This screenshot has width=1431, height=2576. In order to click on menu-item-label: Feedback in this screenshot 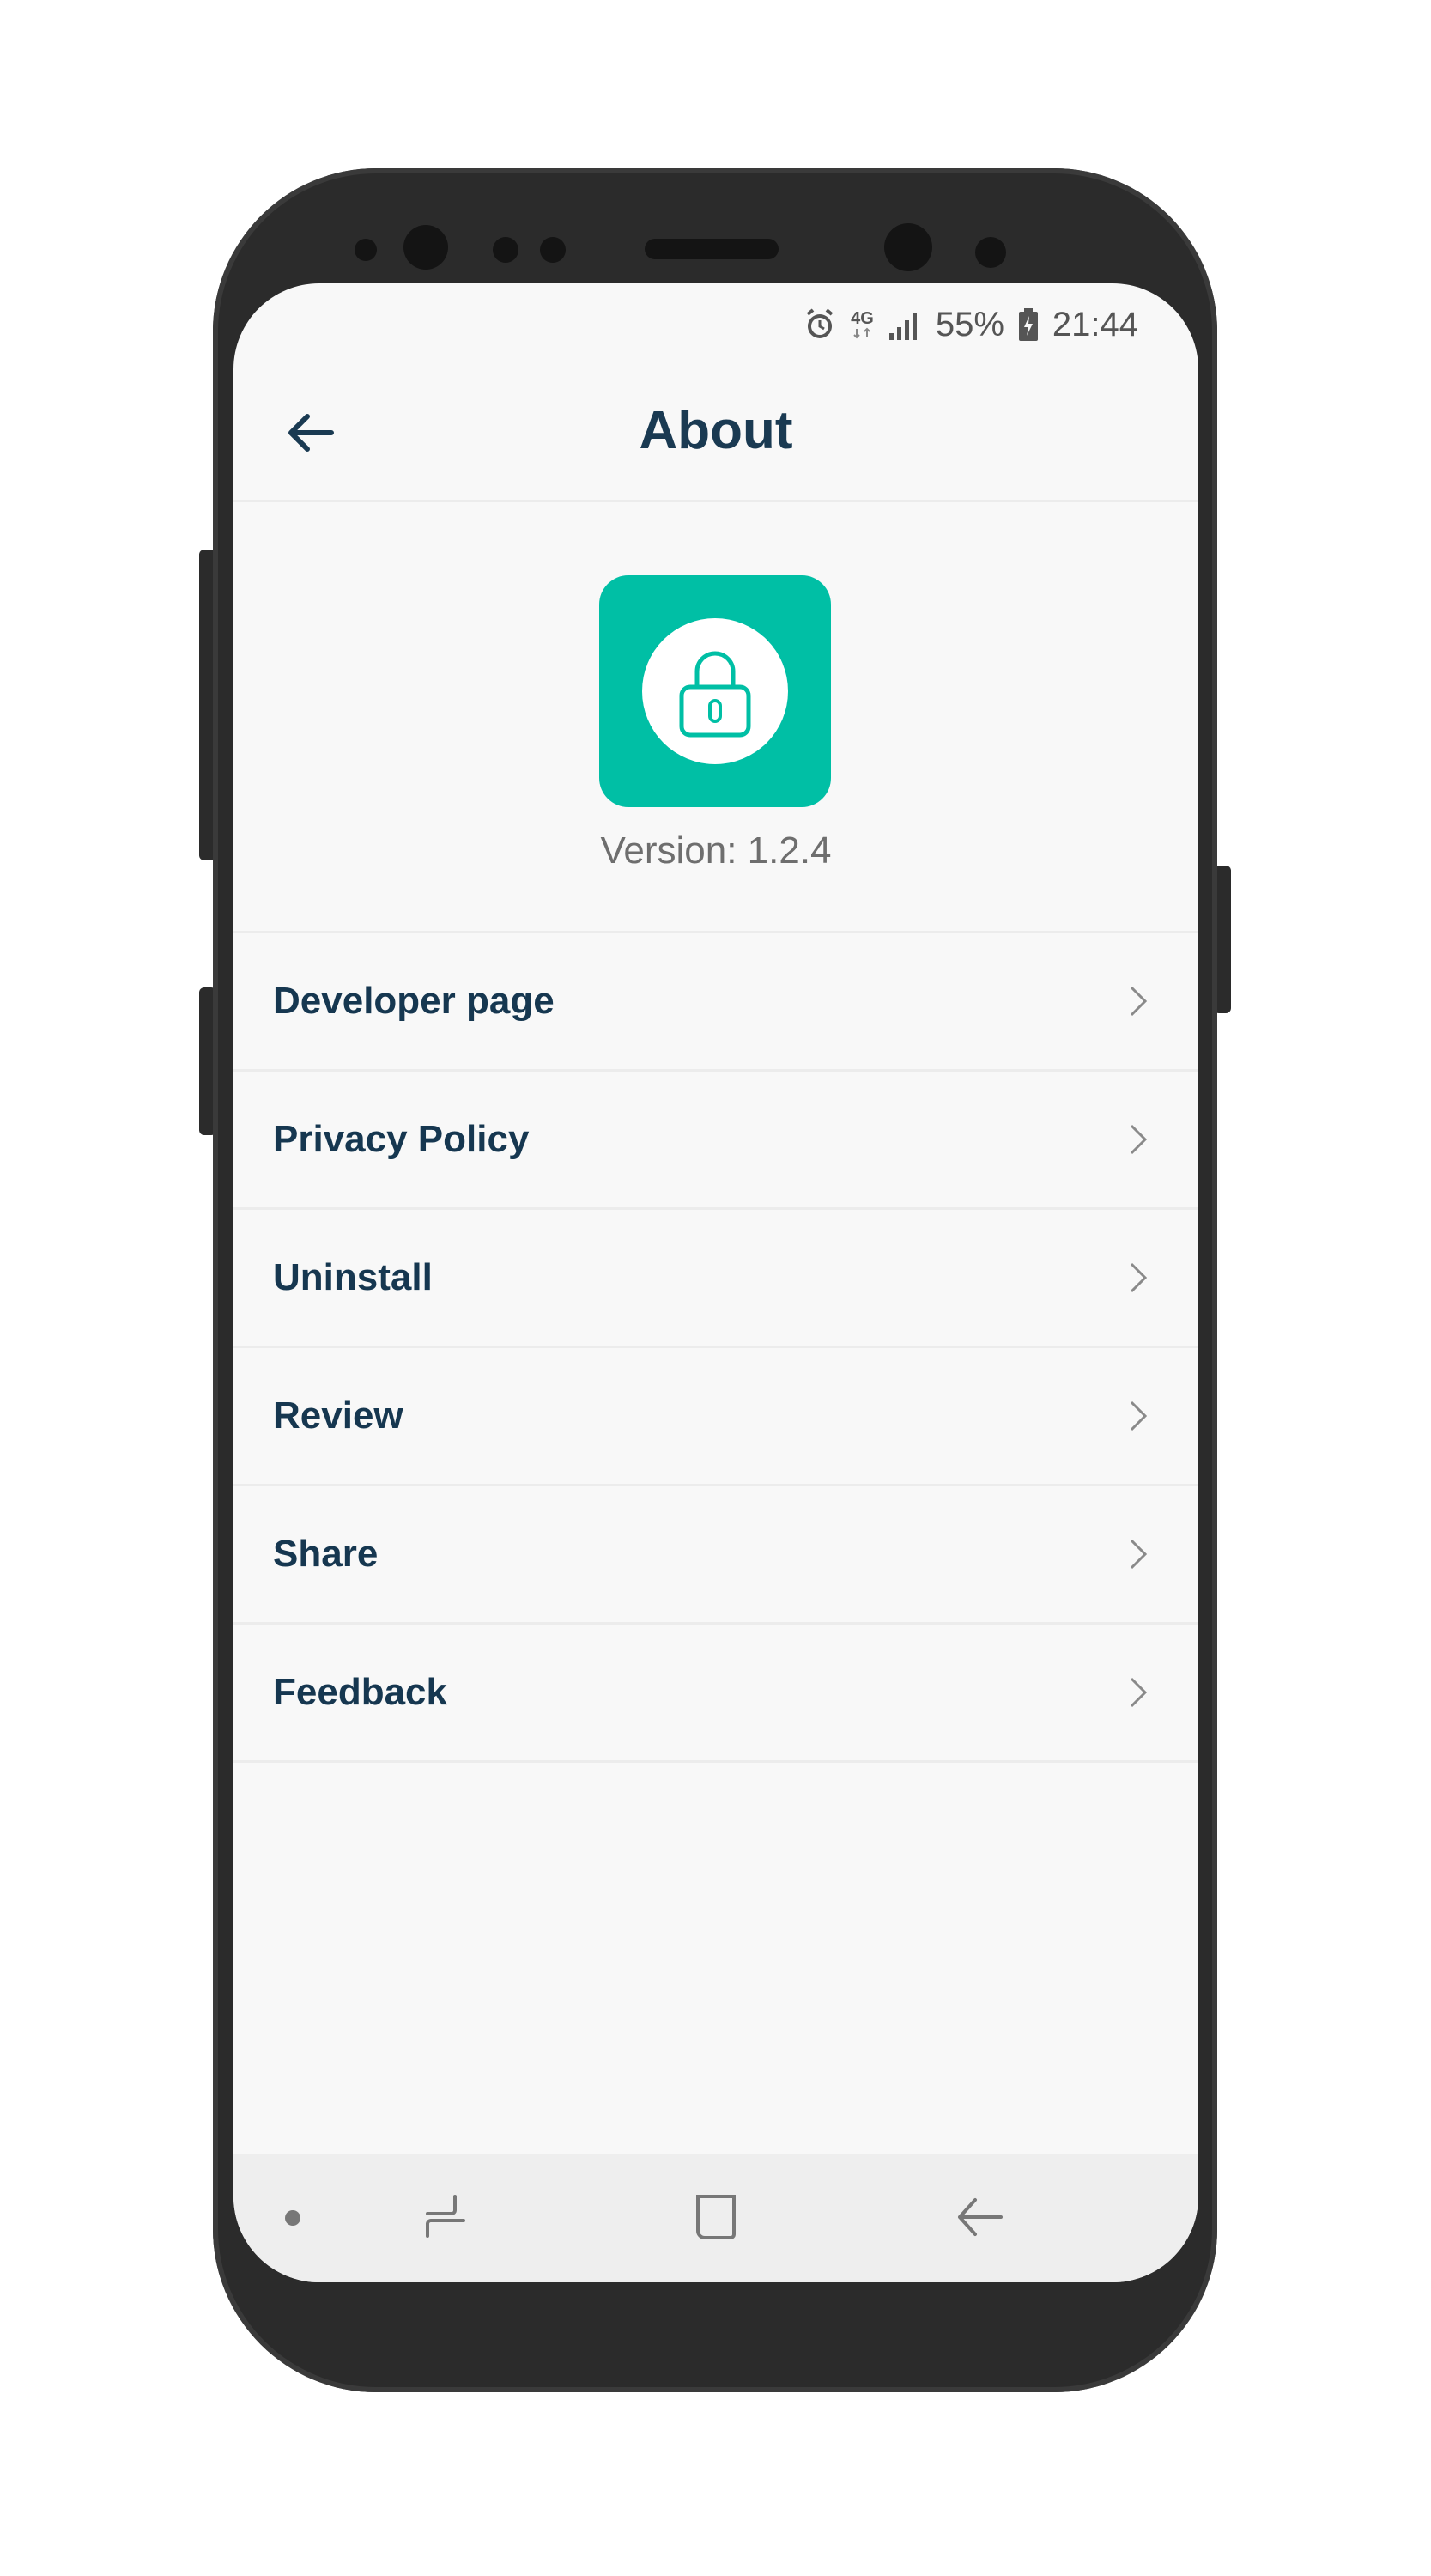, I will do `click(360, 1692)`.